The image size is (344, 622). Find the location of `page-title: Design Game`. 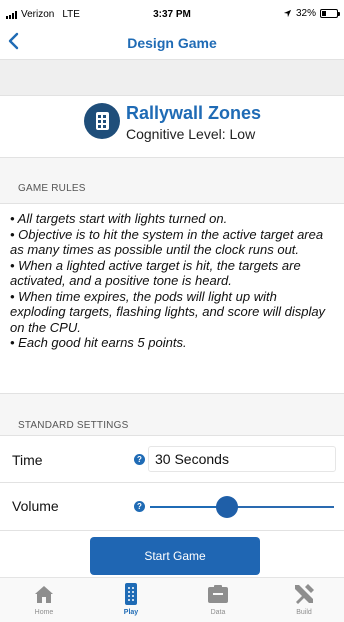

page-title: Design Game is located at coordinates (172, 43).